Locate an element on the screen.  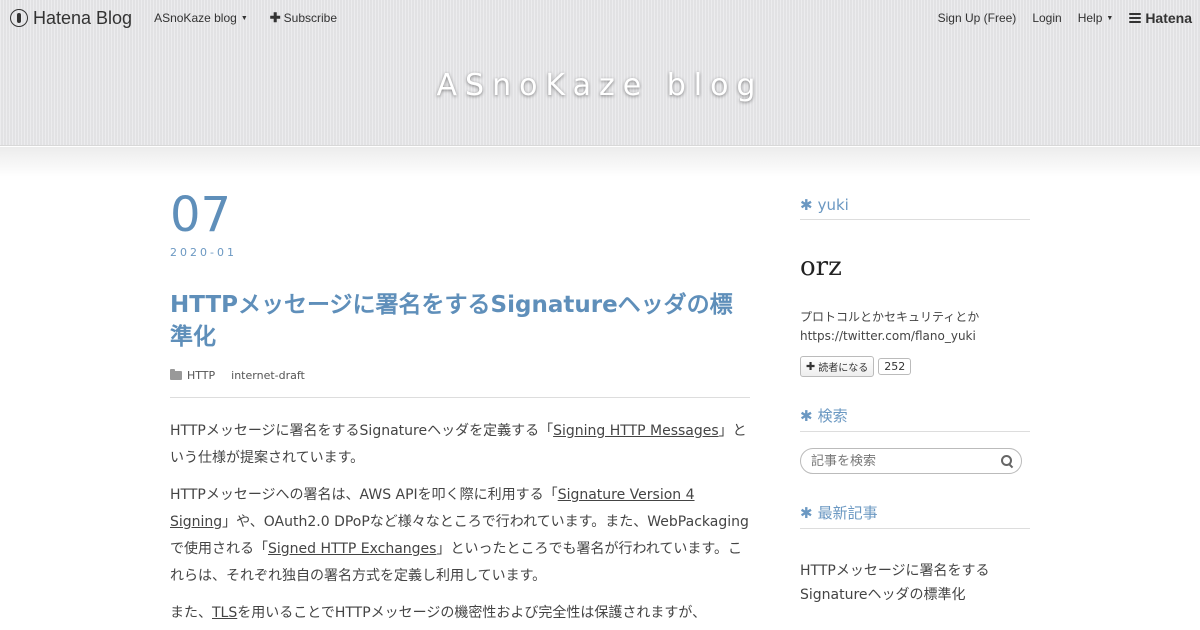
help-menu: Help ▼ is located at coordinates (1096, 18).